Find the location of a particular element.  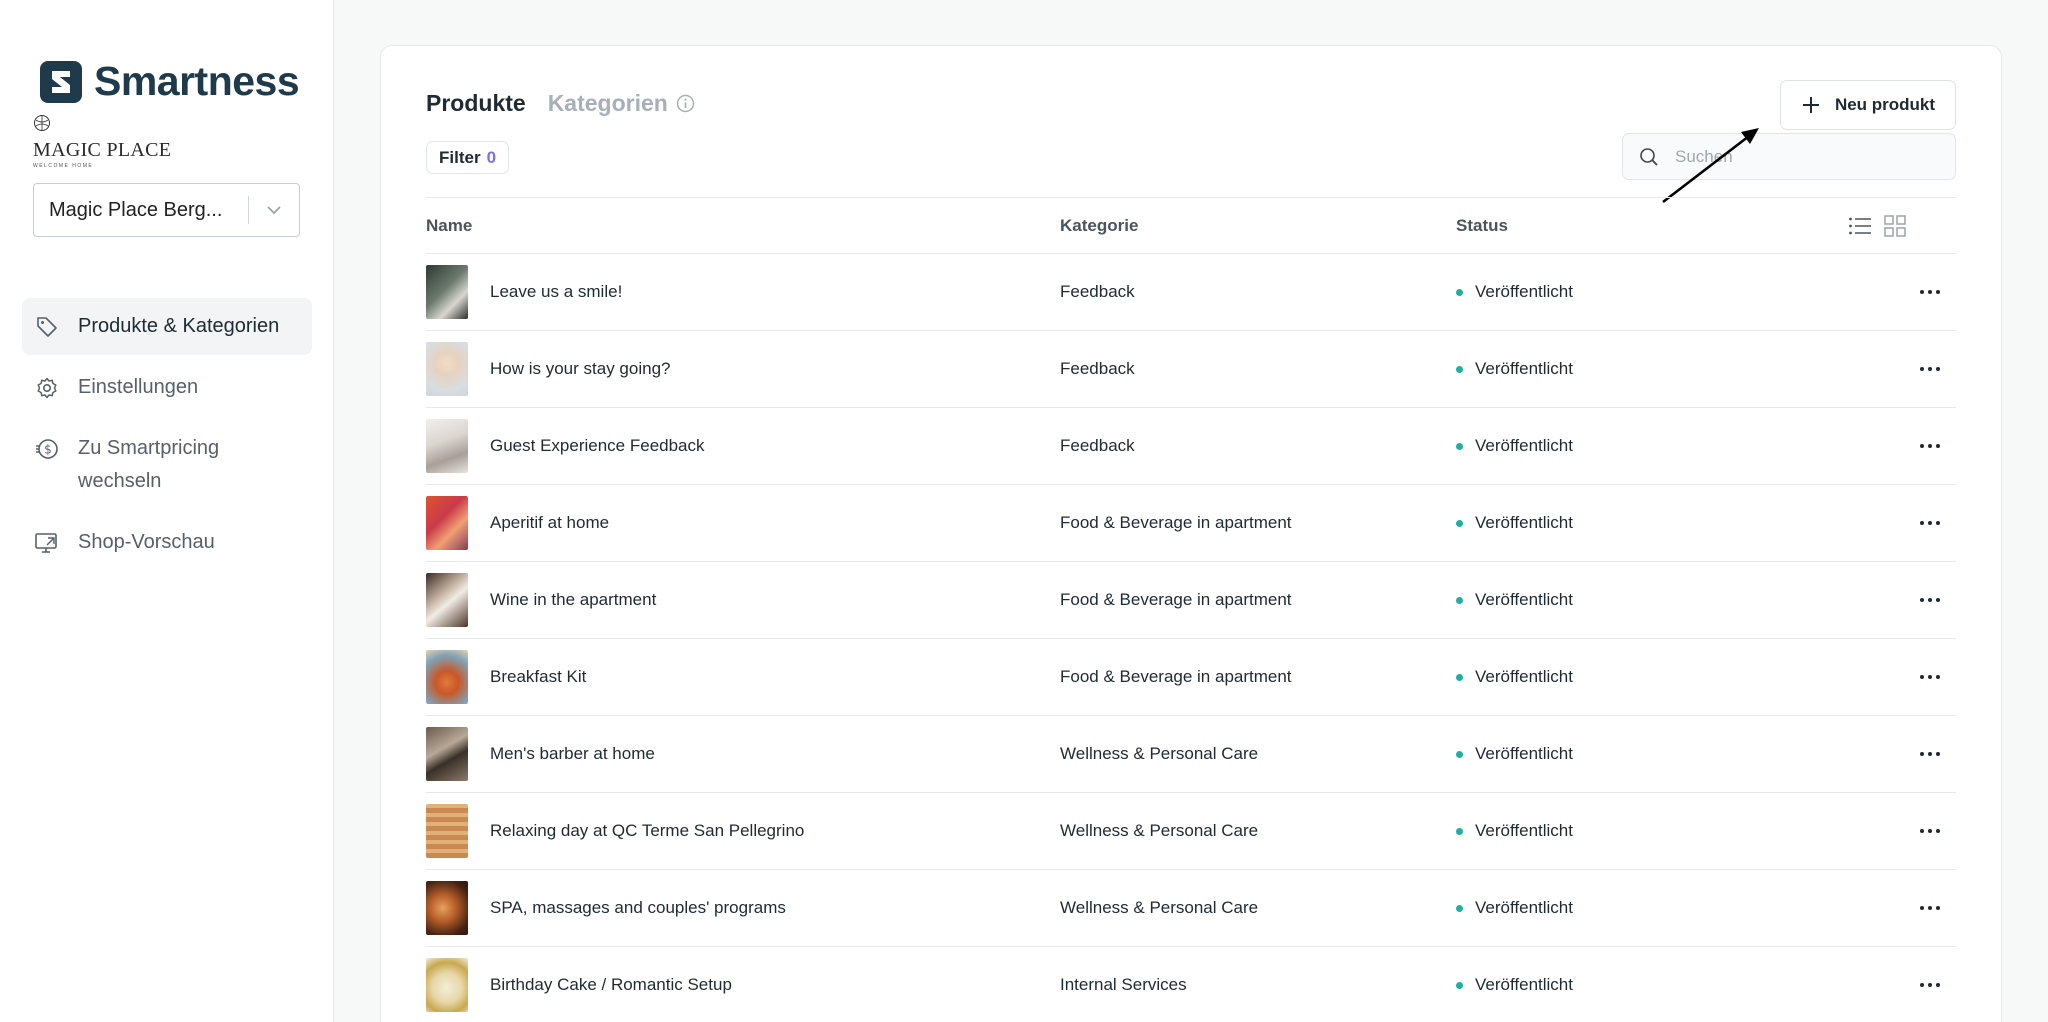

sidebar-item-label: Zu Smartpricing wechseln is located at coordinates (149, 464).